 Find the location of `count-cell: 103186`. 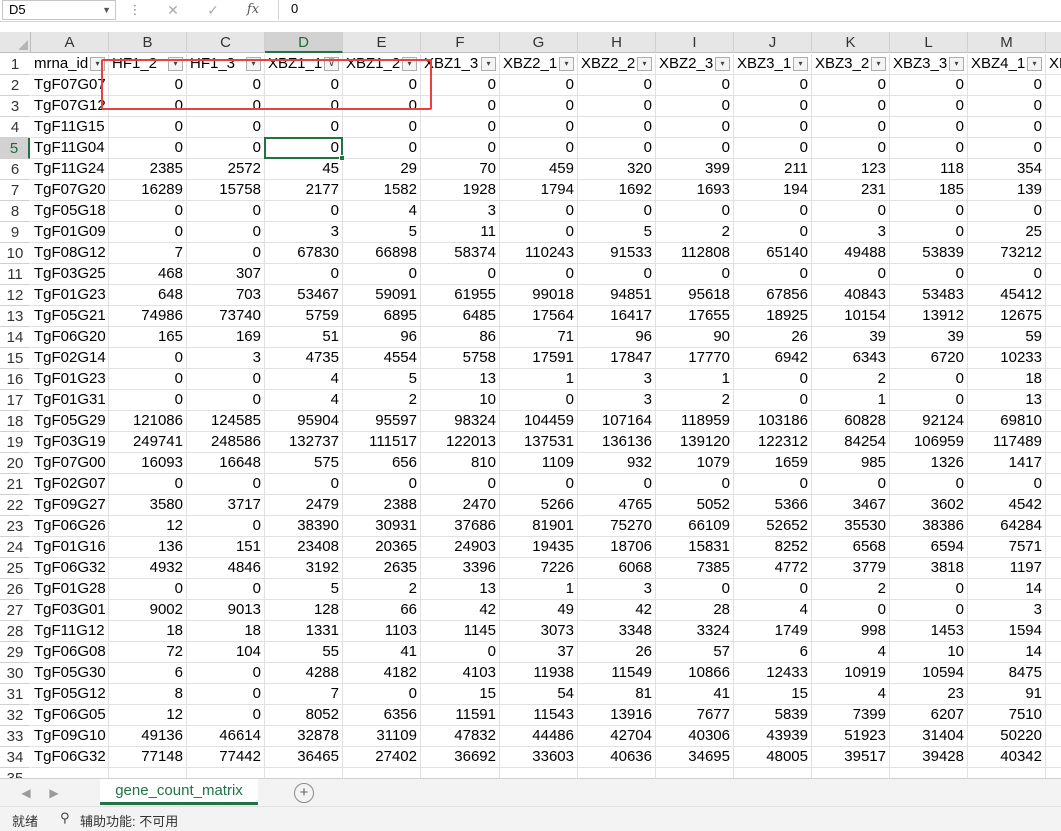

count-cell: 103186 is located at coordinates (773, 421).